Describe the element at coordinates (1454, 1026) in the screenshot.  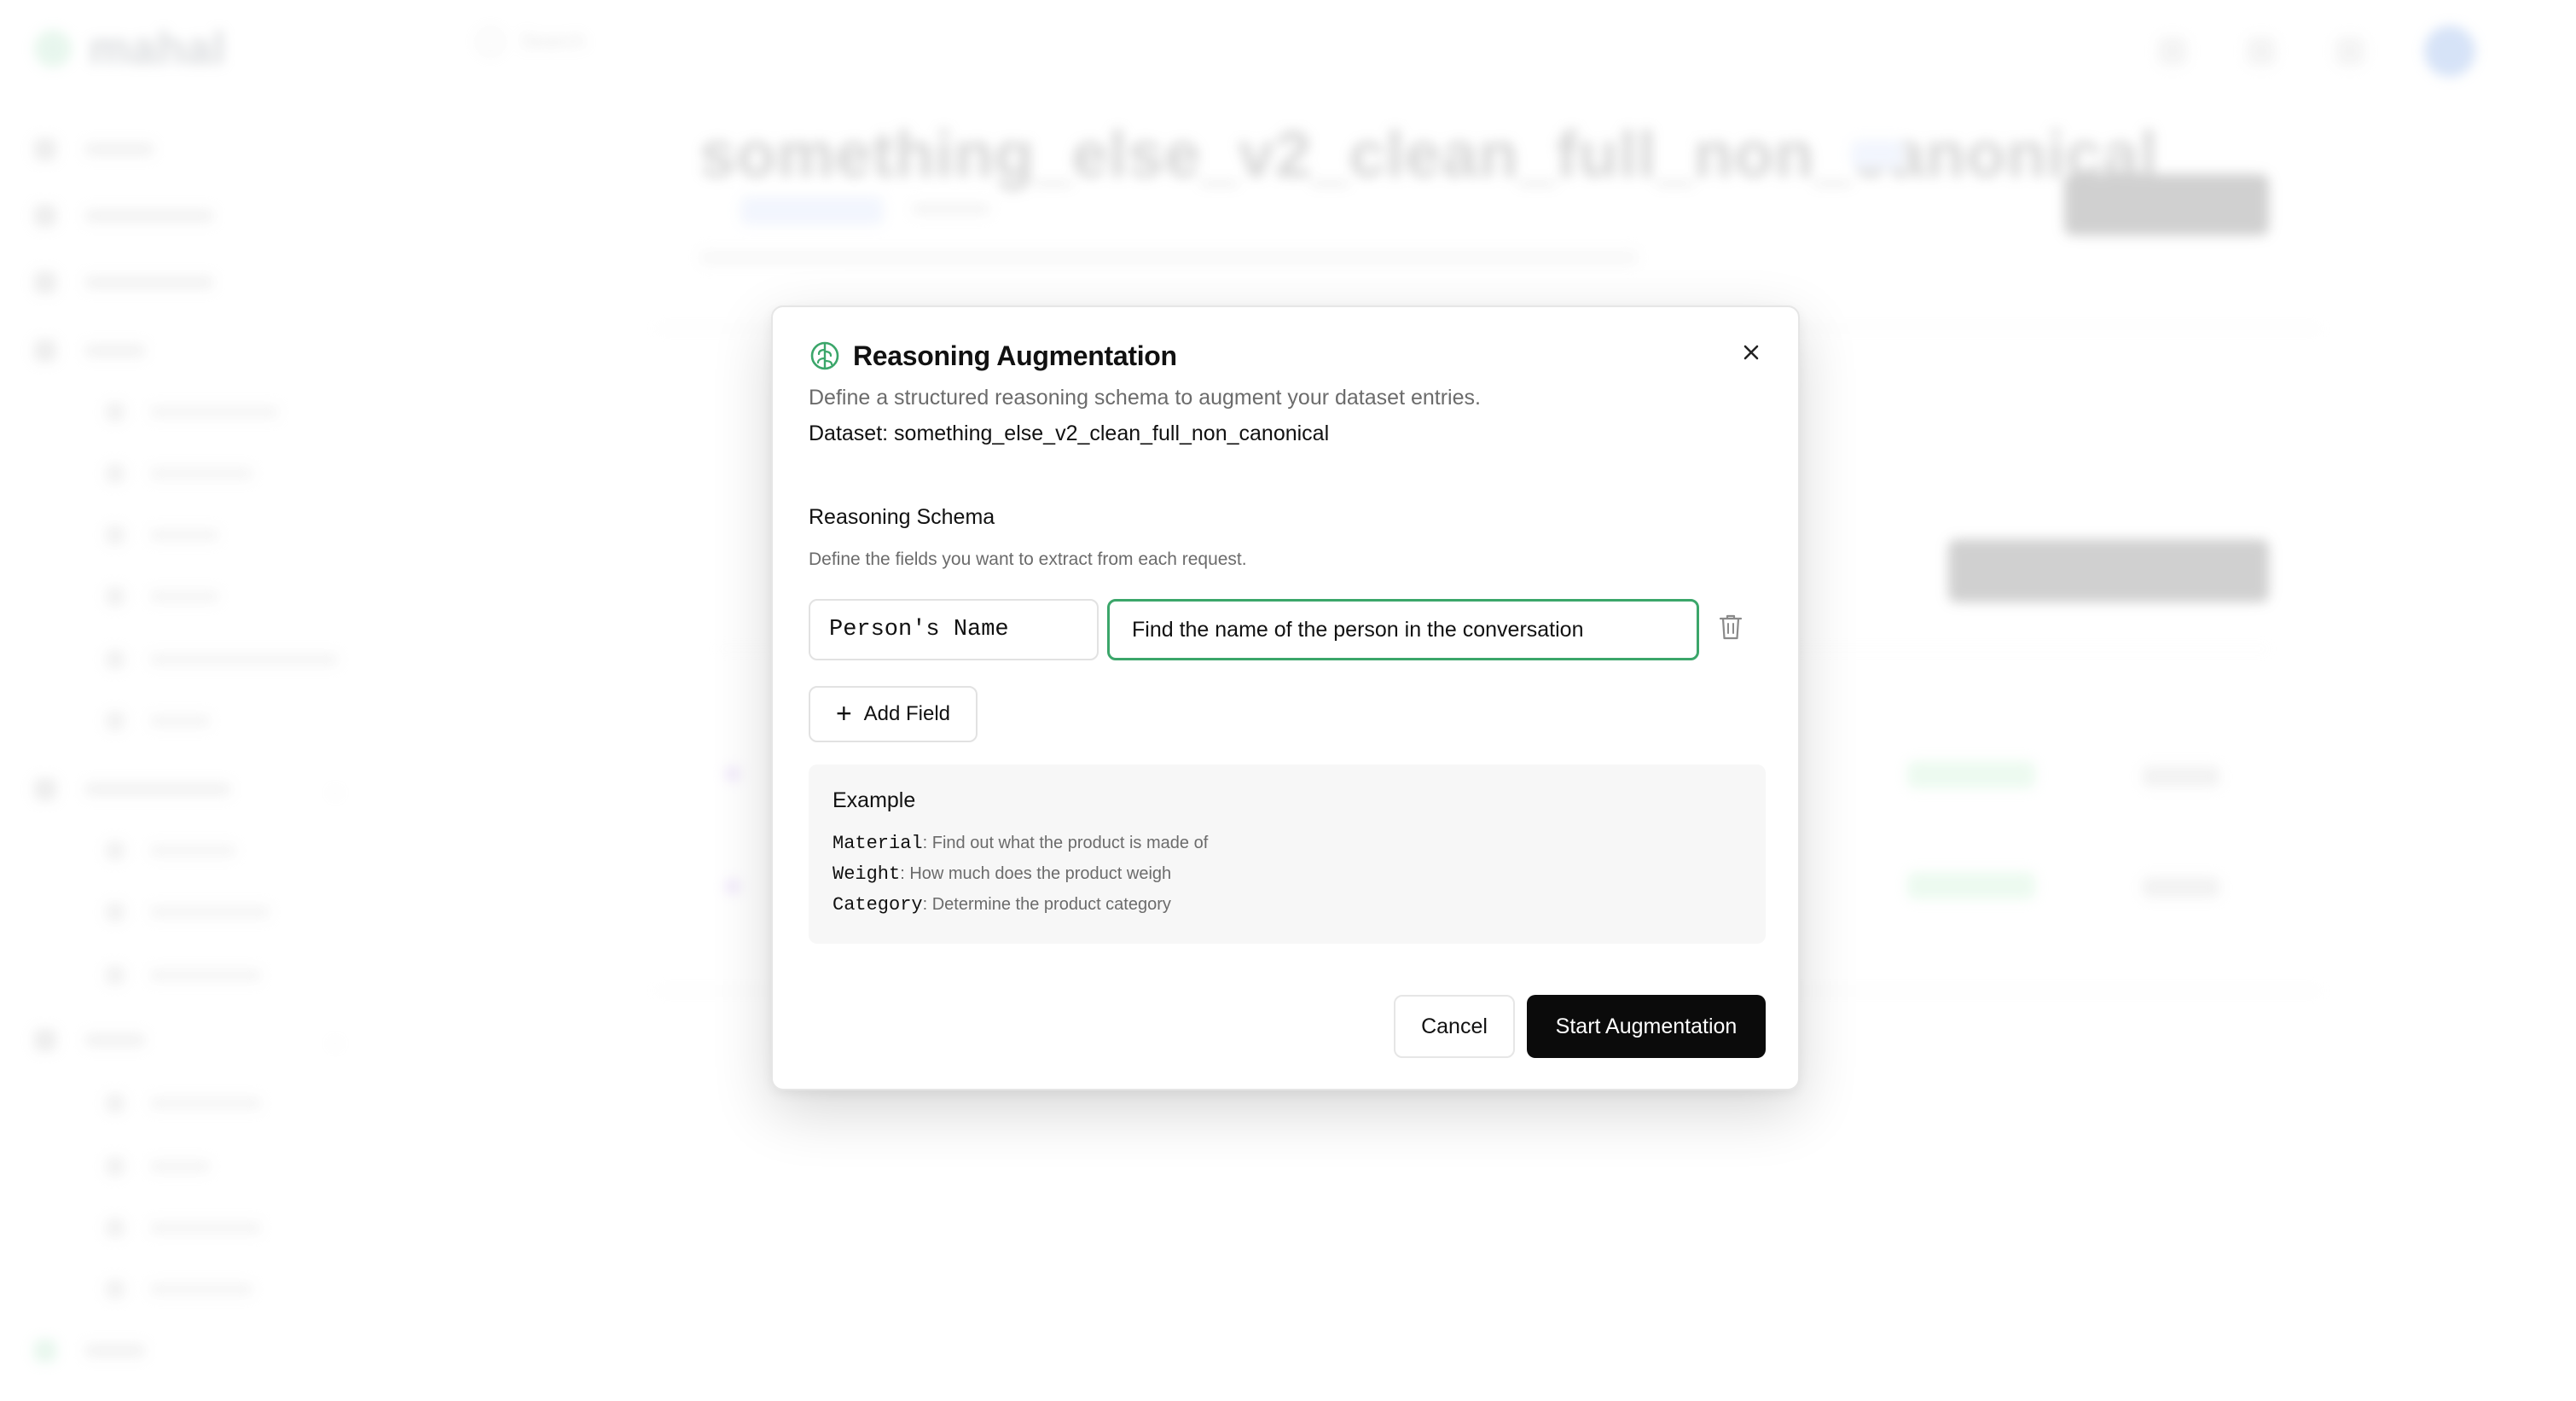
I see `cancel-button: Cancel` at that location.